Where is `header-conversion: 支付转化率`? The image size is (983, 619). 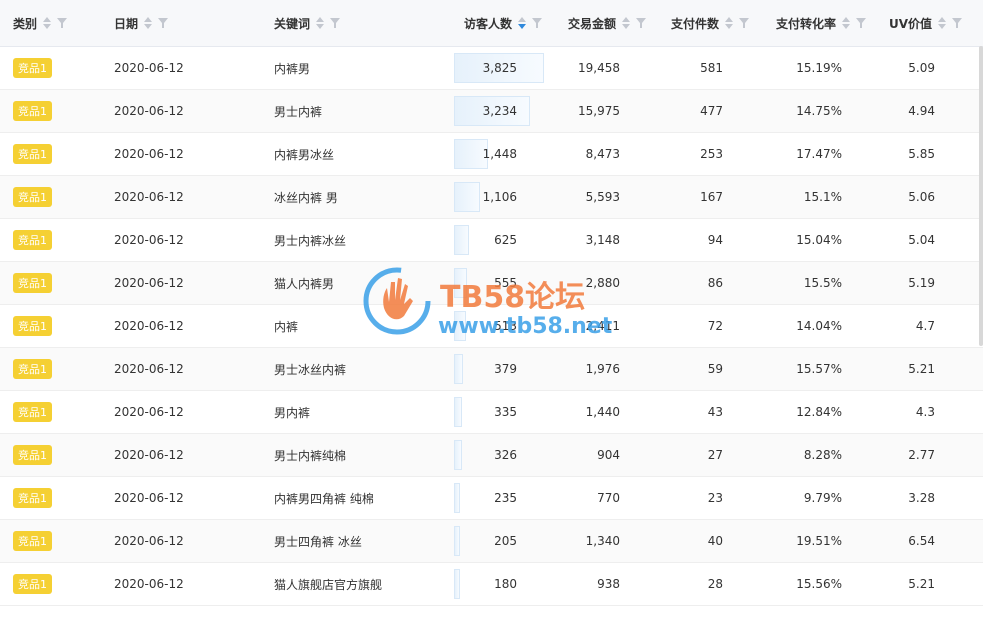
header-conversion: 支付转化率 is located at coordinates (821, 23).